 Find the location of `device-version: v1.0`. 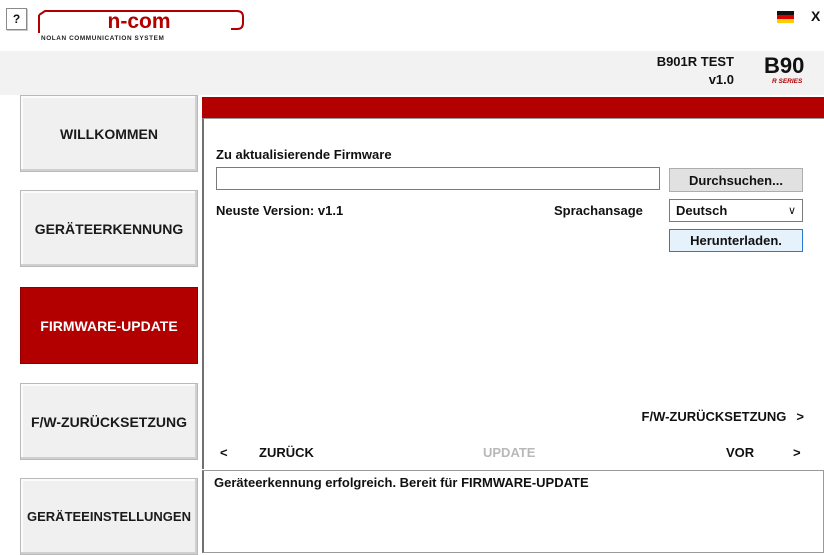

device-version: v1.0 is located at coordinates (721, 79).